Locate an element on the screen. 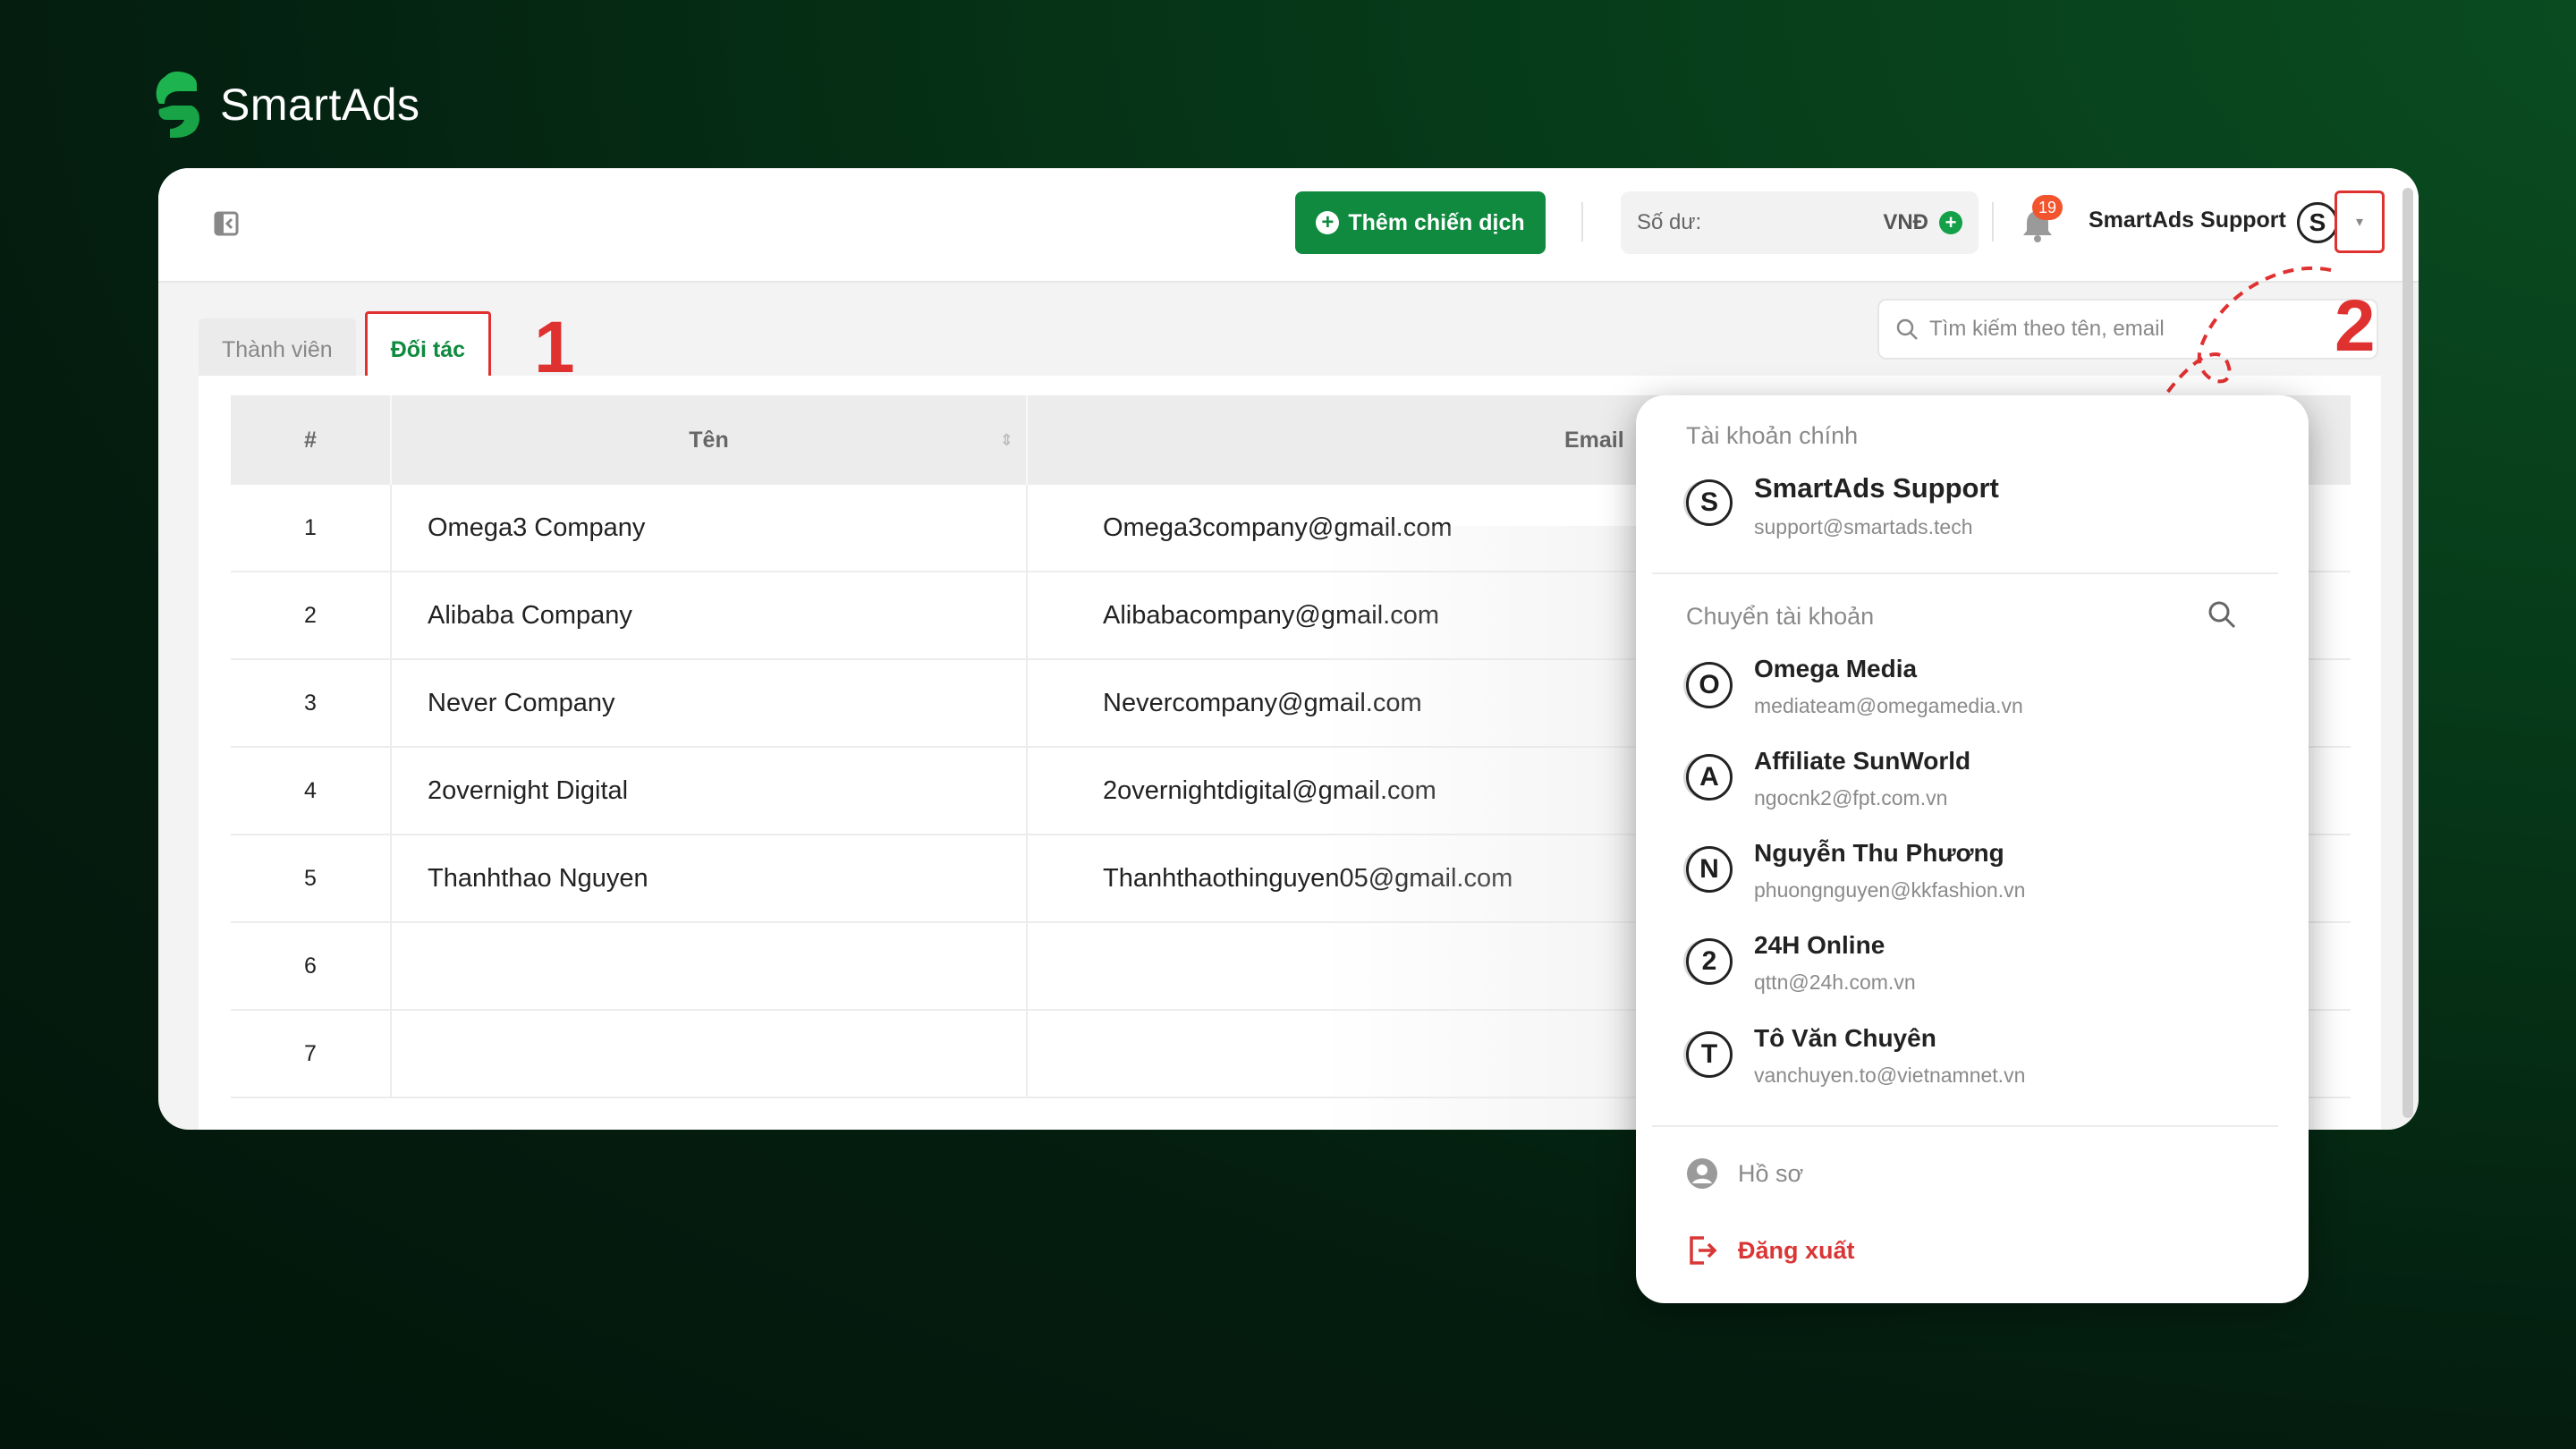 The height and width of the screenshot is (1449, 2576). header-index: # is located at coordinates (310, 440).